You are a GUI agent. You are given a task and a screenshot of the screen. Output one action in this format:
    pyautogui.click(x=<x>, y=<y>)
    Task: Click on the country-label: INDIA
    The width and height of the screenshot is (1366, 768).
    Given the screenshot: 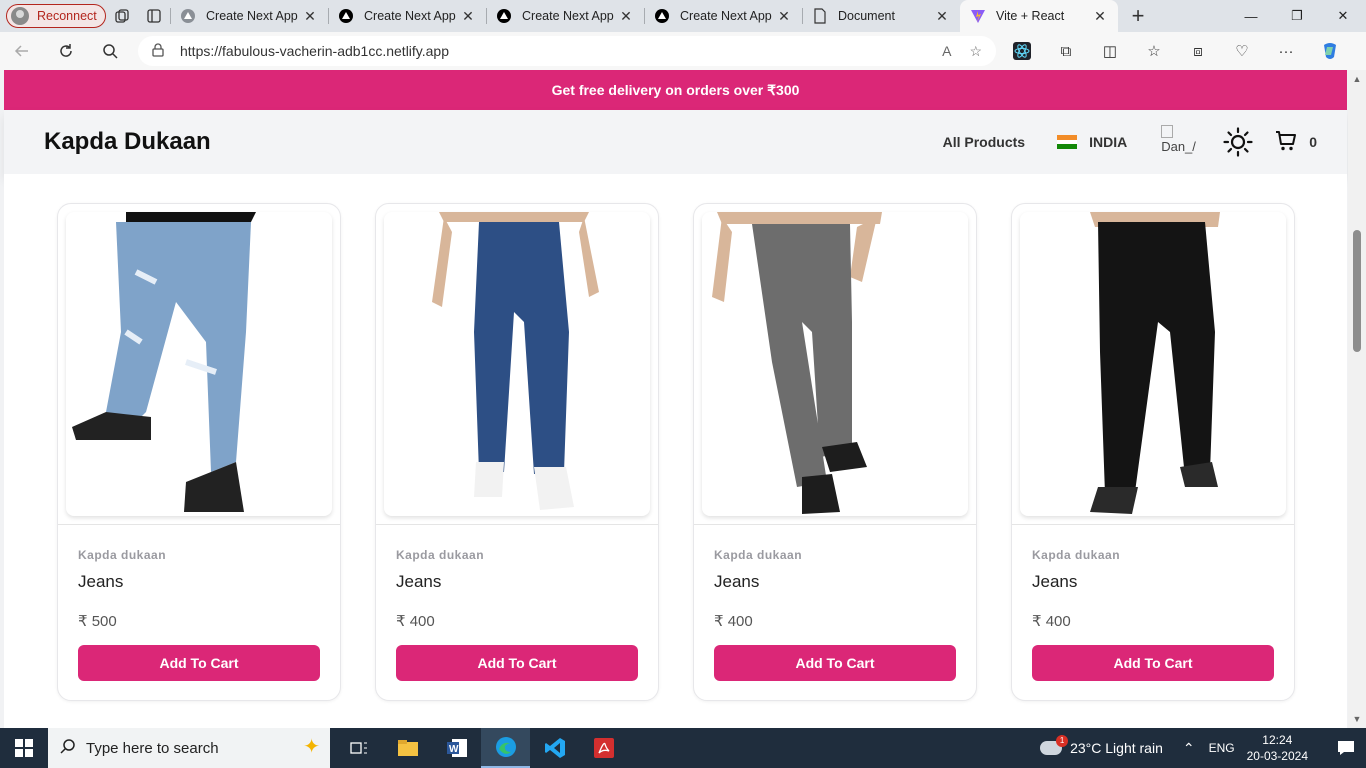 What is the action you would take?
    pyautogui.click(x=1108, y=142)
    